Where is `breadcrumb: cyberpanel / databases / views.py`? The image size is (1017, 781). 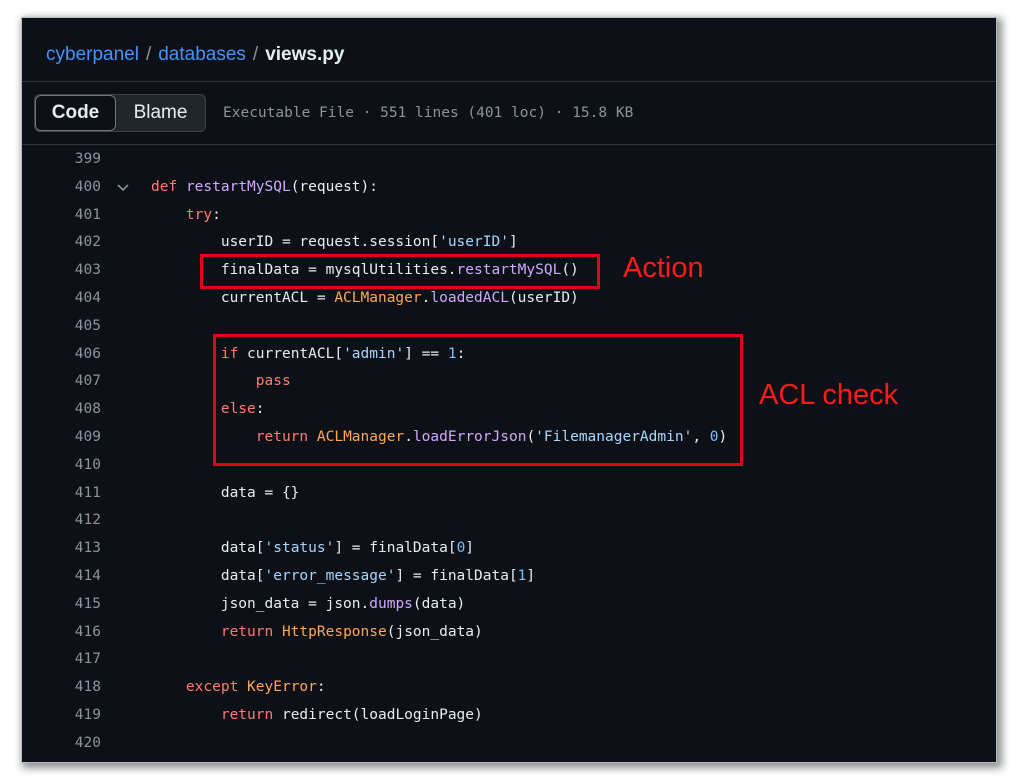
breadcrumb: cyberpanel / databases / views.py is located at coordinates (195, 55).